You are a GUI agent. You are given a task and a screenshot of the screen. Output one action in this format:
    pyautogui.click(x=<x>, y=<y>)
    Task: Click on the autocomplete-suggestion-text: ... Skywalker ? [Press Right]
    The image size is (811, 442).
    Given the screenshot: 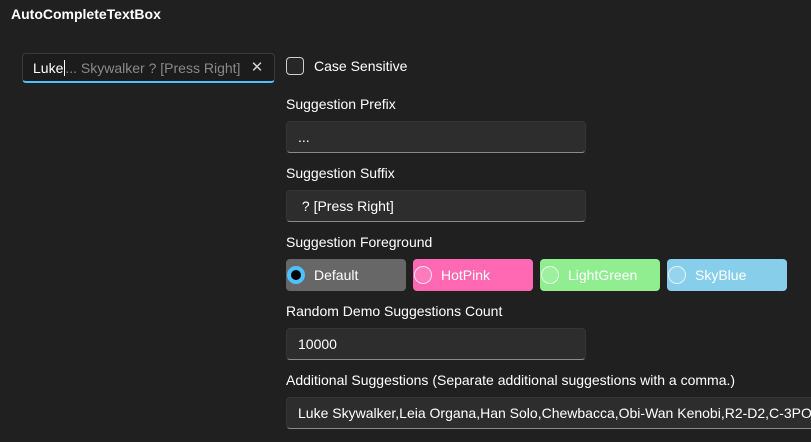 What is the action you would take?
    pyautogui.click(x=153, y=67)
    